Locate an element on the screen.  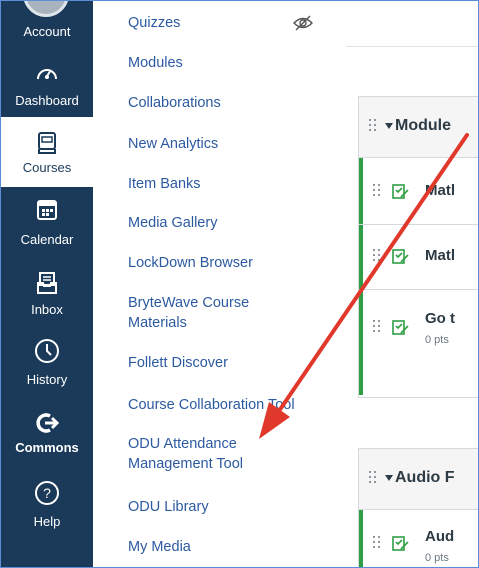
course-nav-odu-attendance-line2: Management Tool is located at coordinates (185, 464).